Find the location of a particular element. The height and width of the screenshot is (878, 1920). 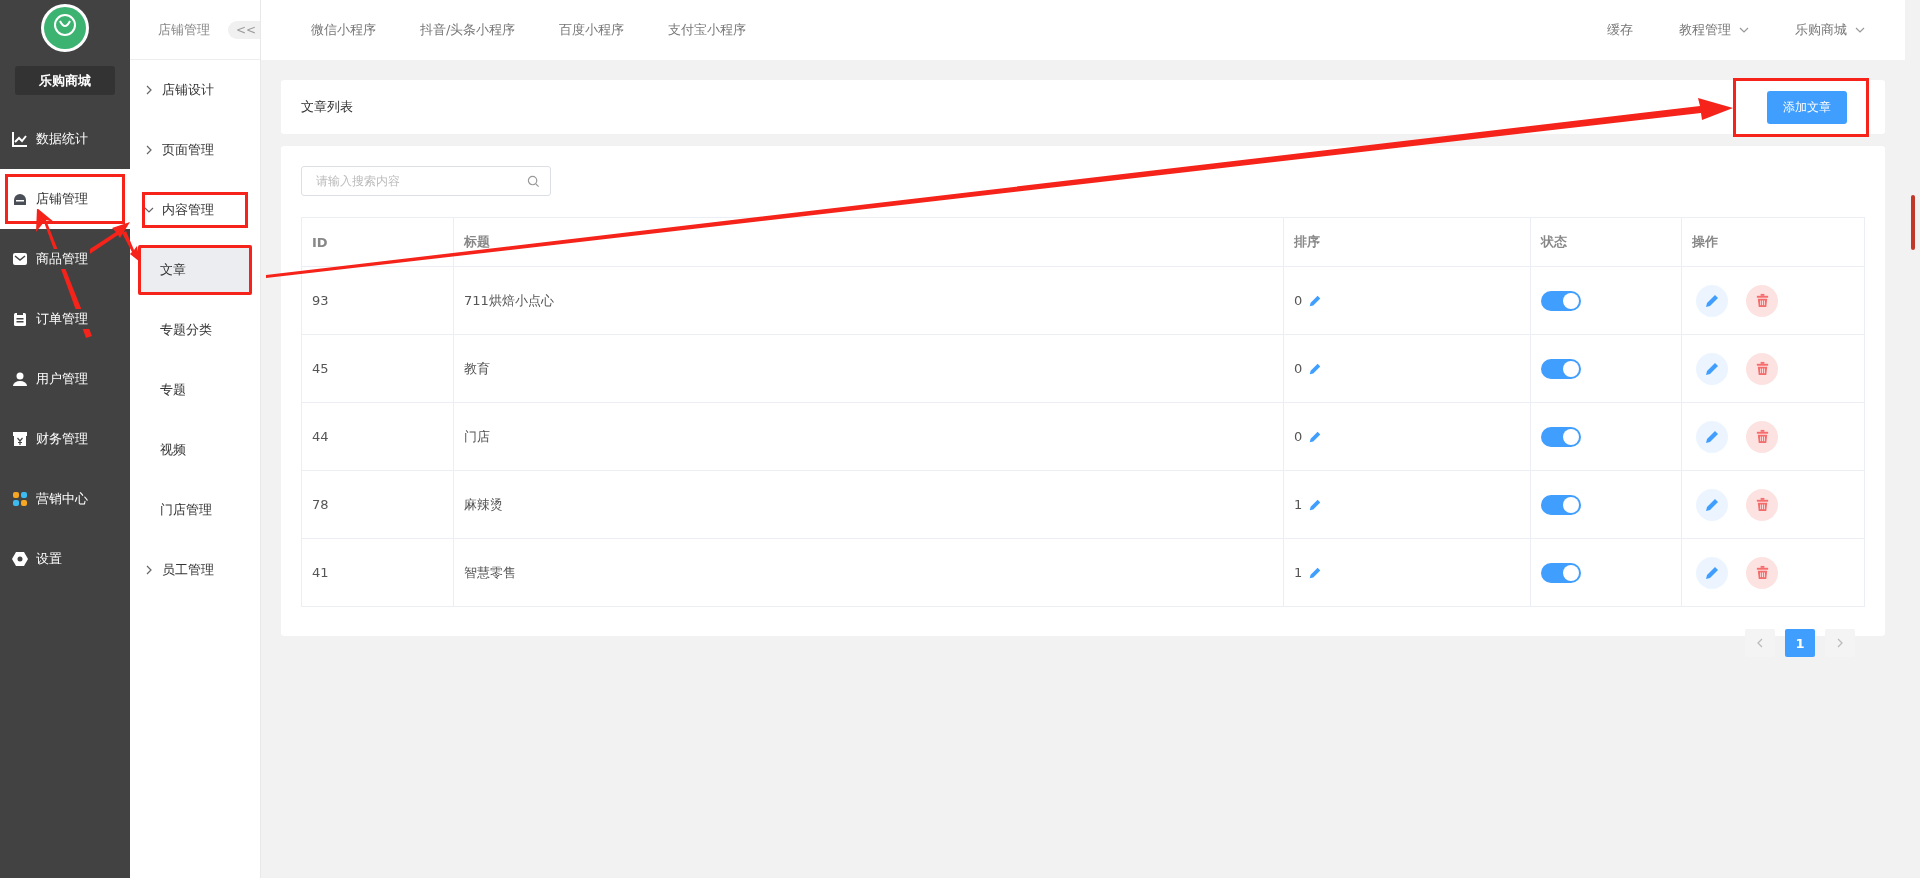

header-menu: 乐购商城 is located at coordinates (1830, 30).